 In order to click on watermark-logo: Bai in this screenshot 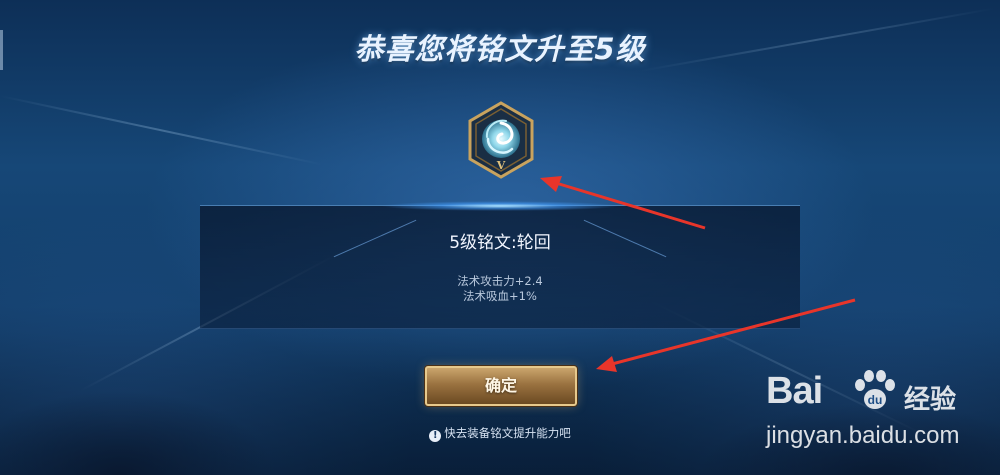, I will do `click(794, 391)`.